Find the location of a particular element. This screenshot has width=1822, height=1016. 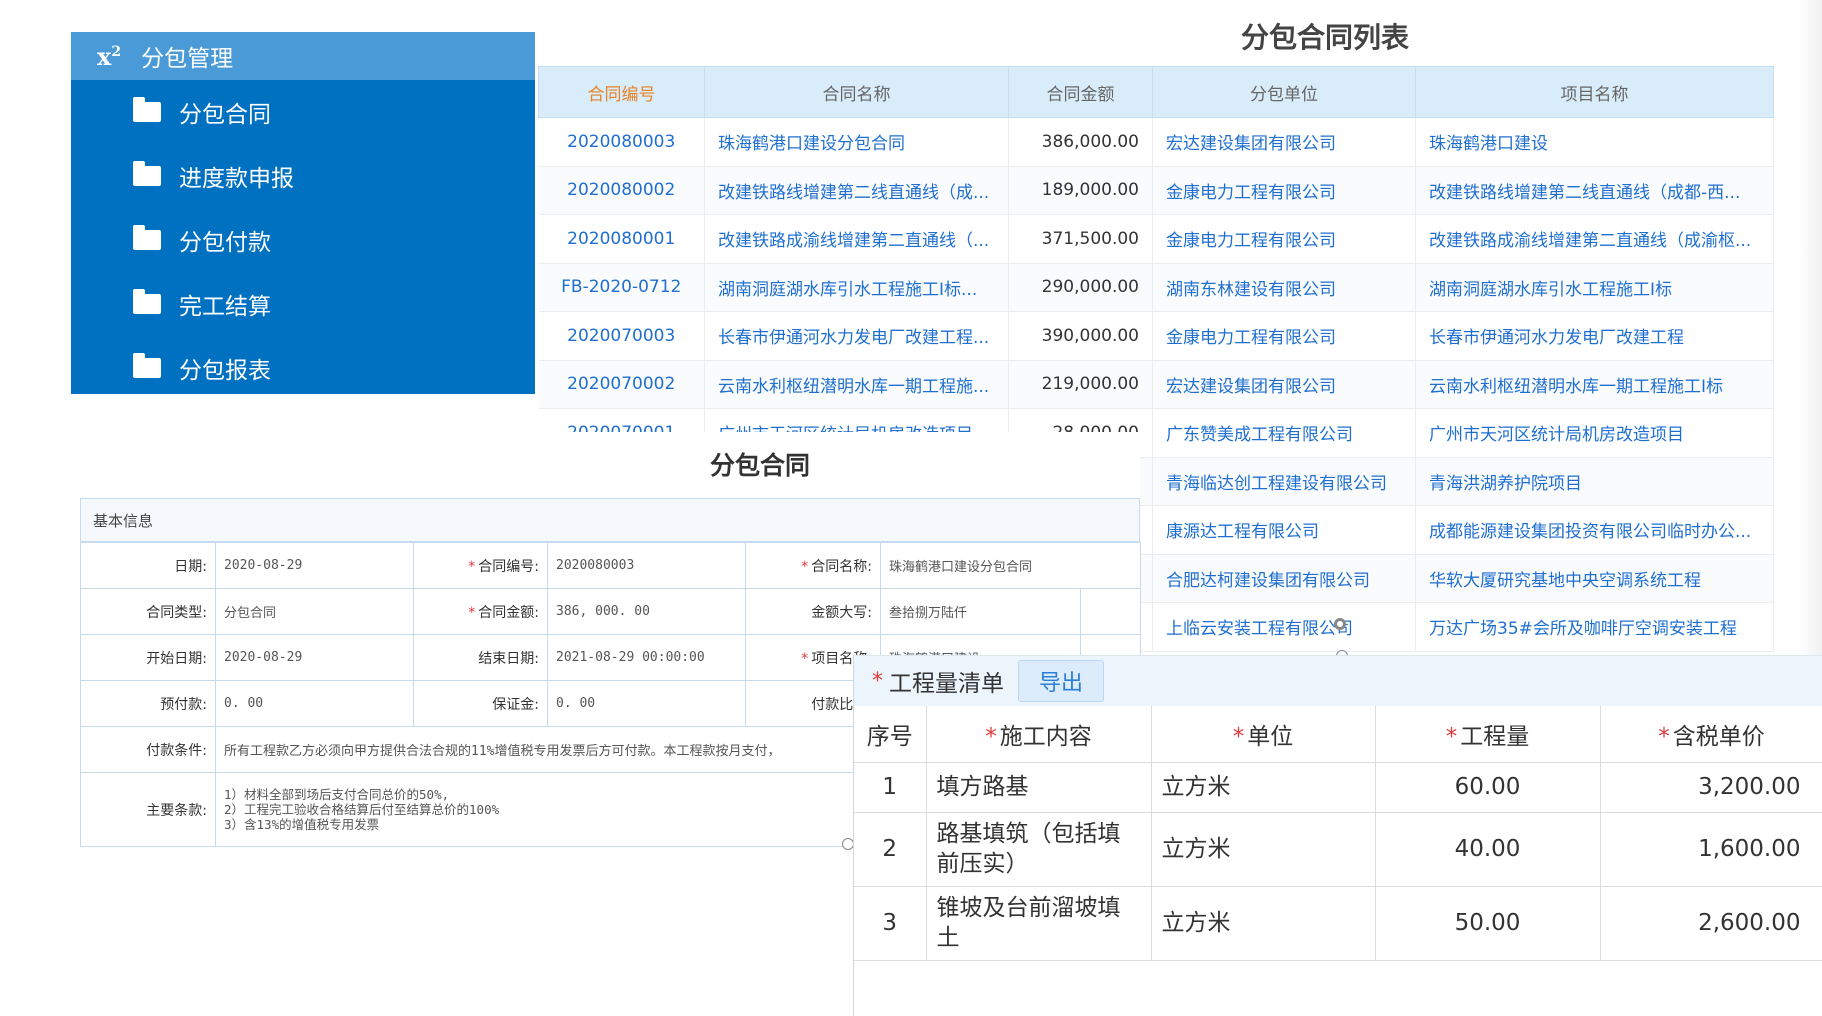

cell-amount: 189,000.00 is located at coordinates (1080, 190).